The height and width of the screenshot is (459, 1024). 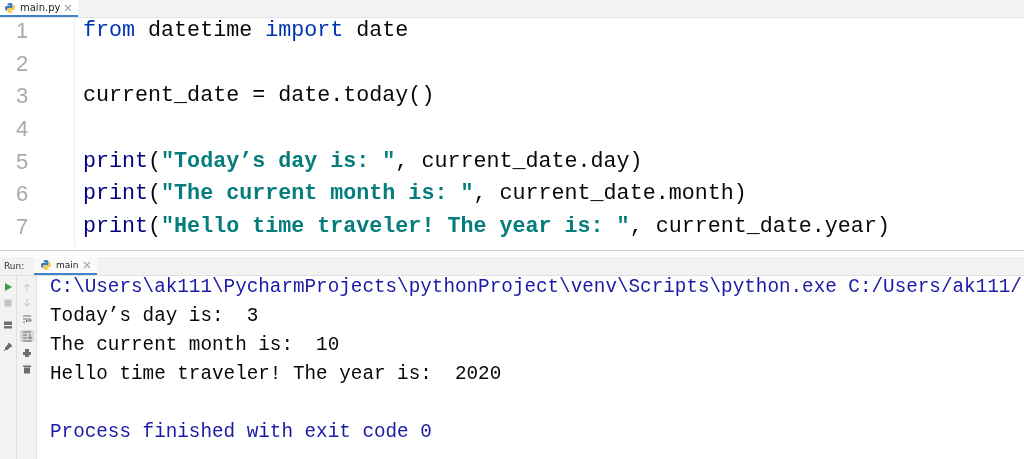 What do you see at coordinates (22, 194) in the screenshot?
I see `line-number: 6` at bounding box center [22, 194].